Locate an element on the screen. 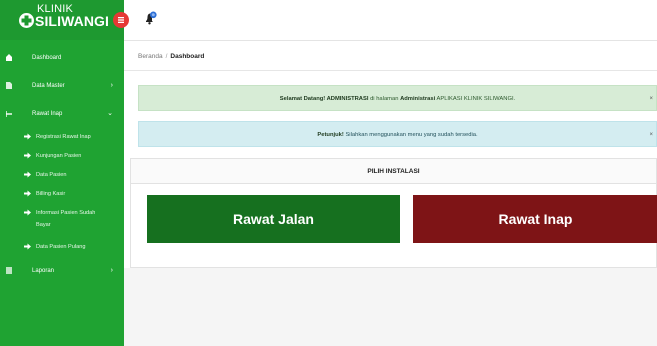  submenu-item-label: Data Pasien Pulang is located at coordinates (61, 247).